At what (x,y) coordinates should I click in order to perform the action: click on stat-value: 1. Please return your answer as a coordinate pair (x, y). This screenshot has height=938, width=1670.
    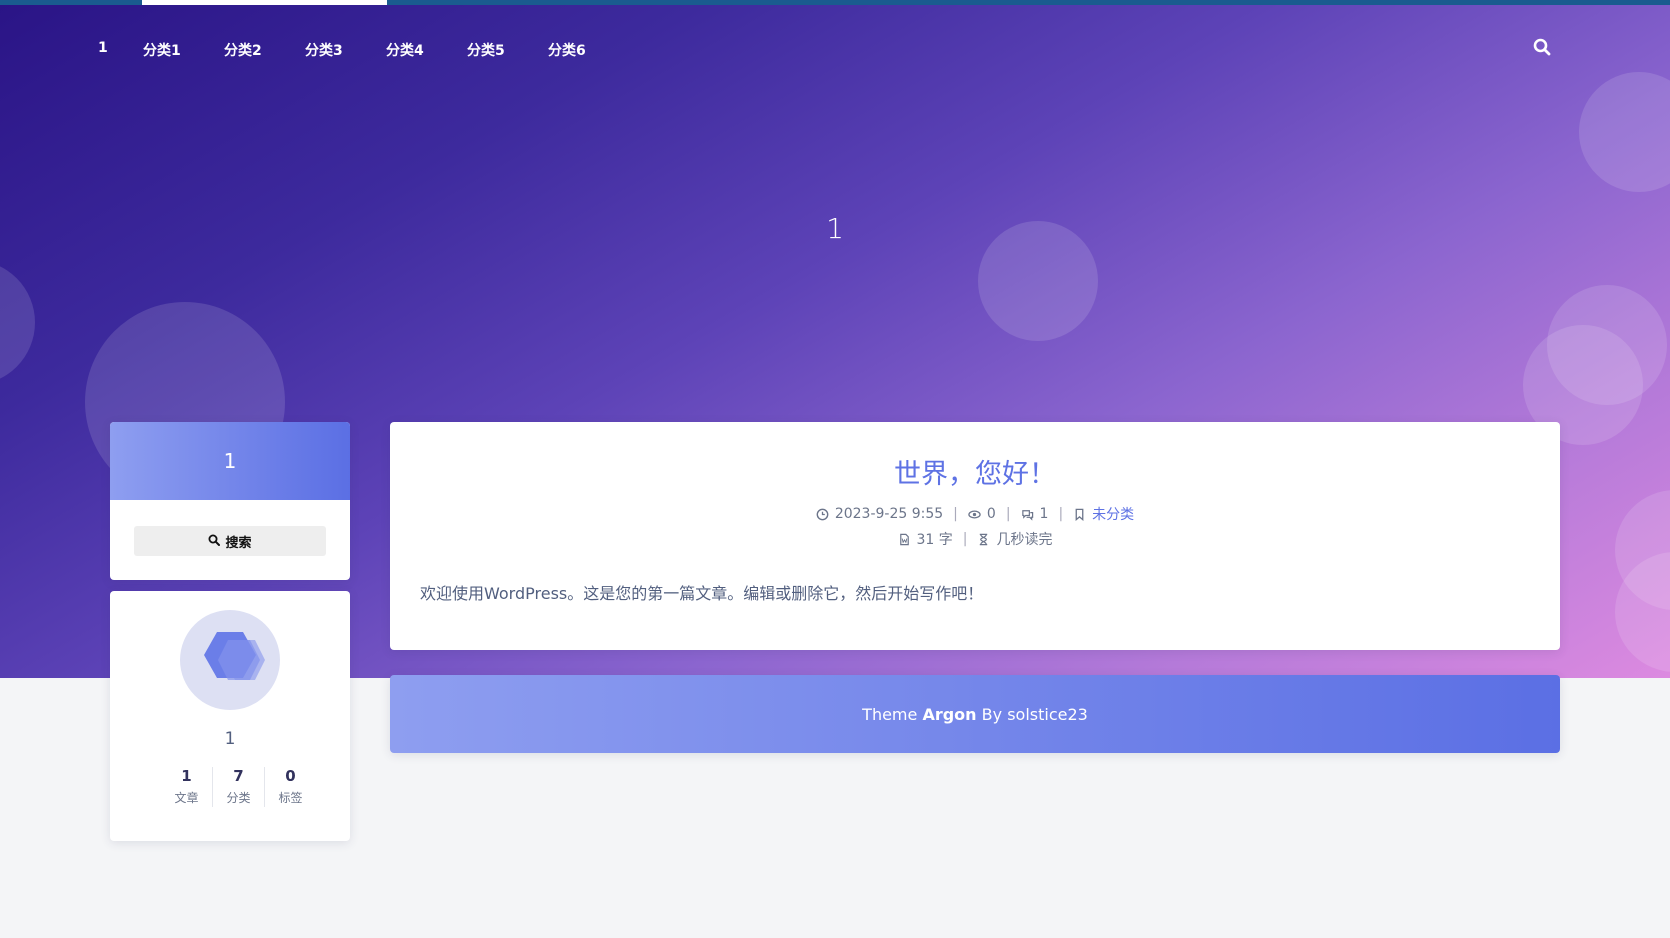
    Looking at the image, I should click on (186, 776).